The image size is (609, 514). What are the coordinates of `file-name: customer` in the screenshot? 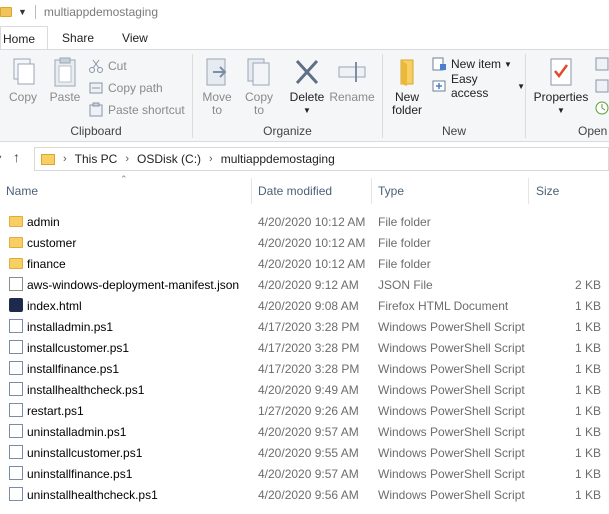 It's located at (52, 242).